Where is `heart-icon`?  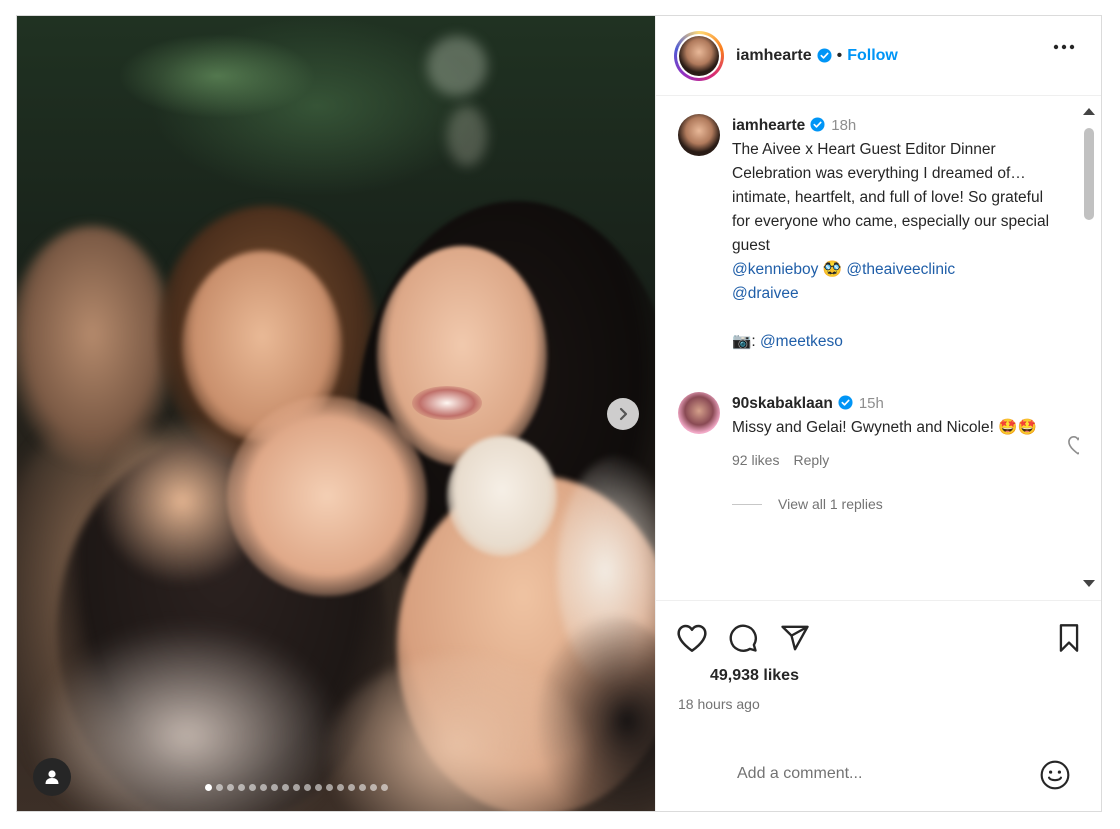 heart-icon is located at coordinates (692, 638).